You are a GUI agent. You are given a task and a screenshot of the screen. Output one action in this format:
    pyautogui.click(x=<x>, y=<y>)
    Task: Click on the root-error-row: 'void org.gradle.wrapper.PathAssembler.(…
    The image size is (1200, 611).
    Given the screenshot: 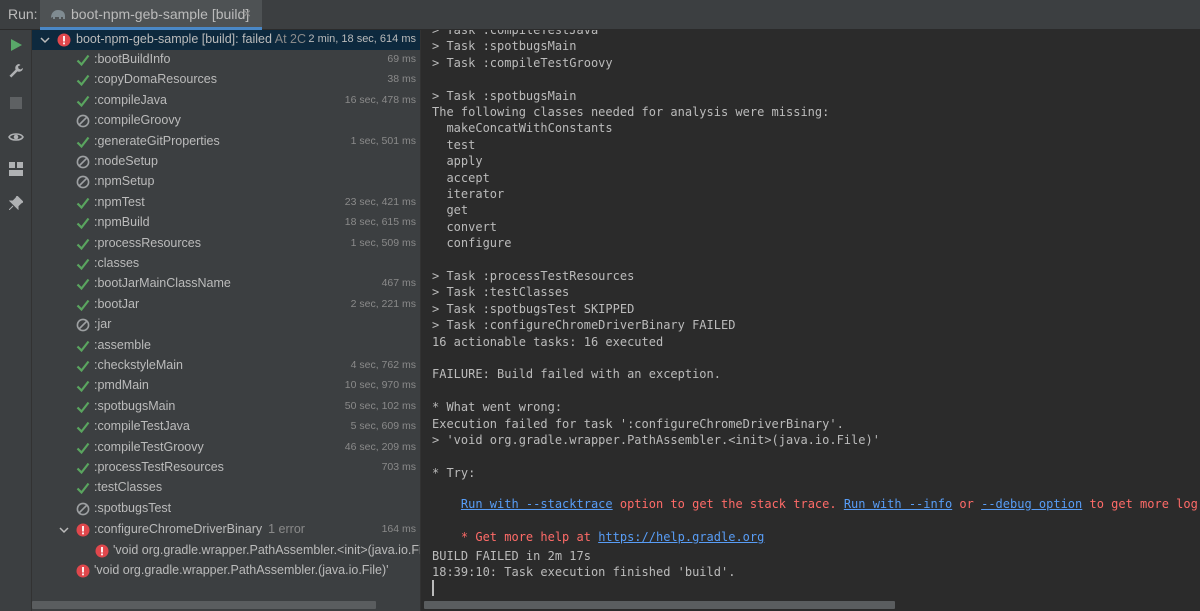 What is the action you would take?
    pyautogui.click(x=226, y=571)
    